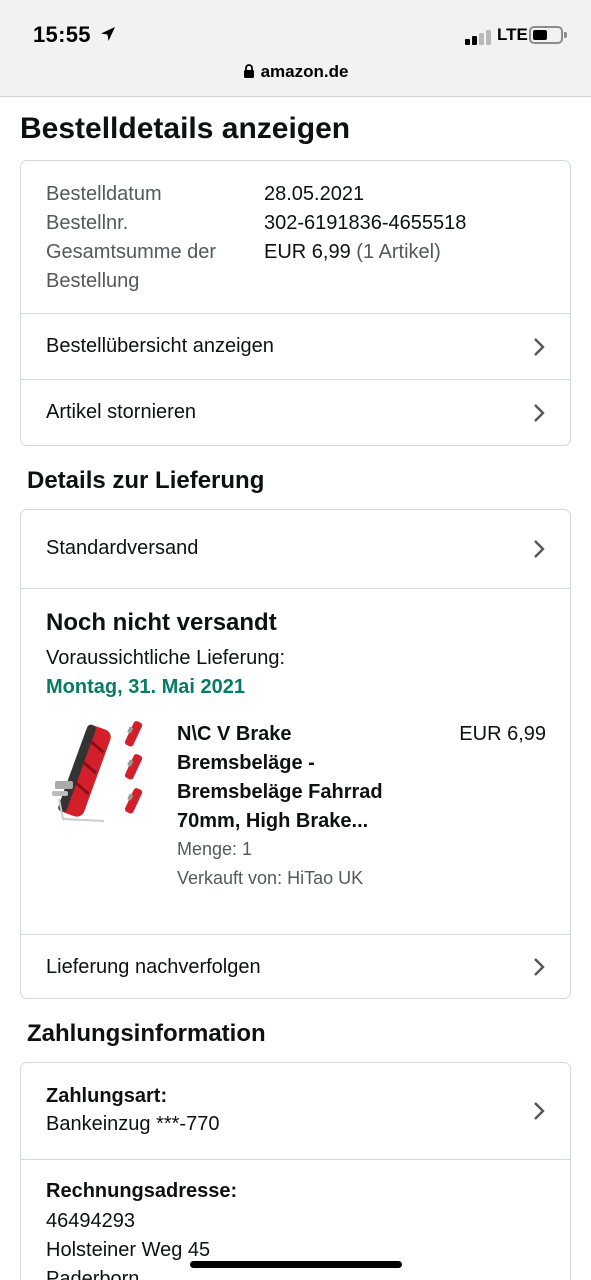 This screenshot has height=1280, width=591. I want to click on order-number-label: Bestellnr., so click(87, 223).